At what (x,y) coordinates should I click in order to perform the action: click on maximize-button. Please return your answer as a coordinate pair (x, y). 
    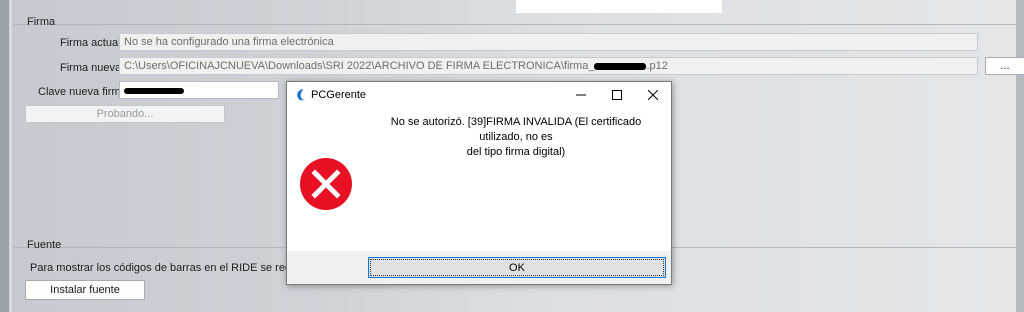
    Looking at the image, I should click on (617, 95).